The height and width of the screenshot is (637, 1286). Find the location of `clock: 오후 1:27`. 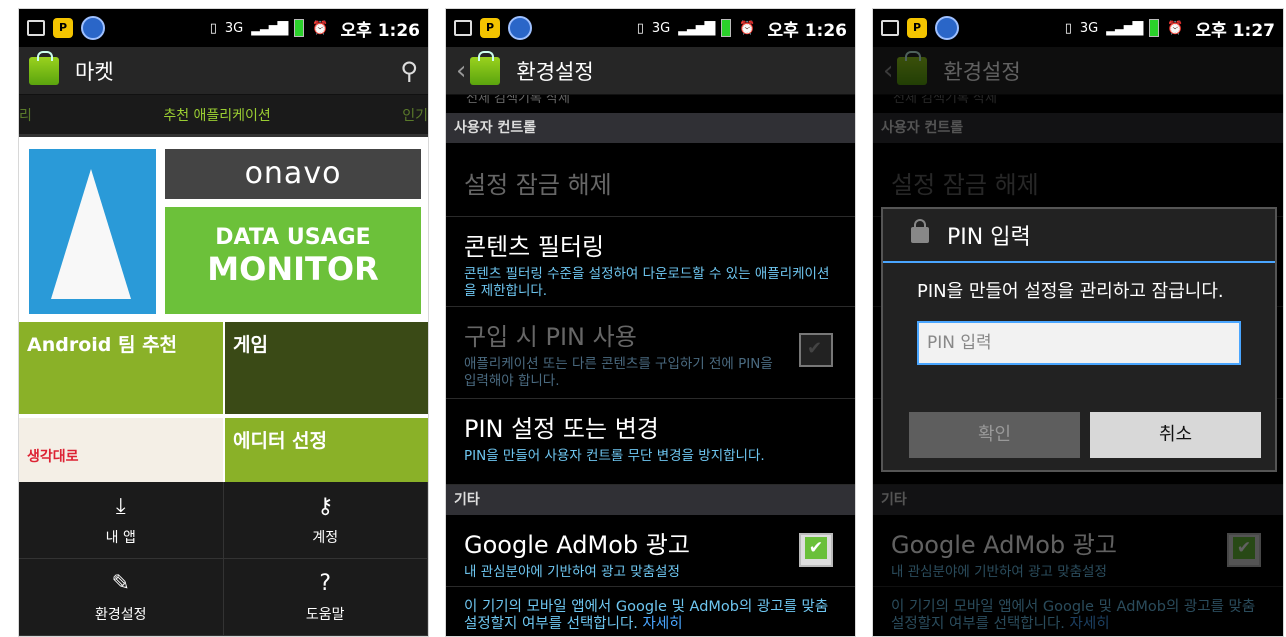

clock: 오후 1:27 is located at coordinates (1235, 30).